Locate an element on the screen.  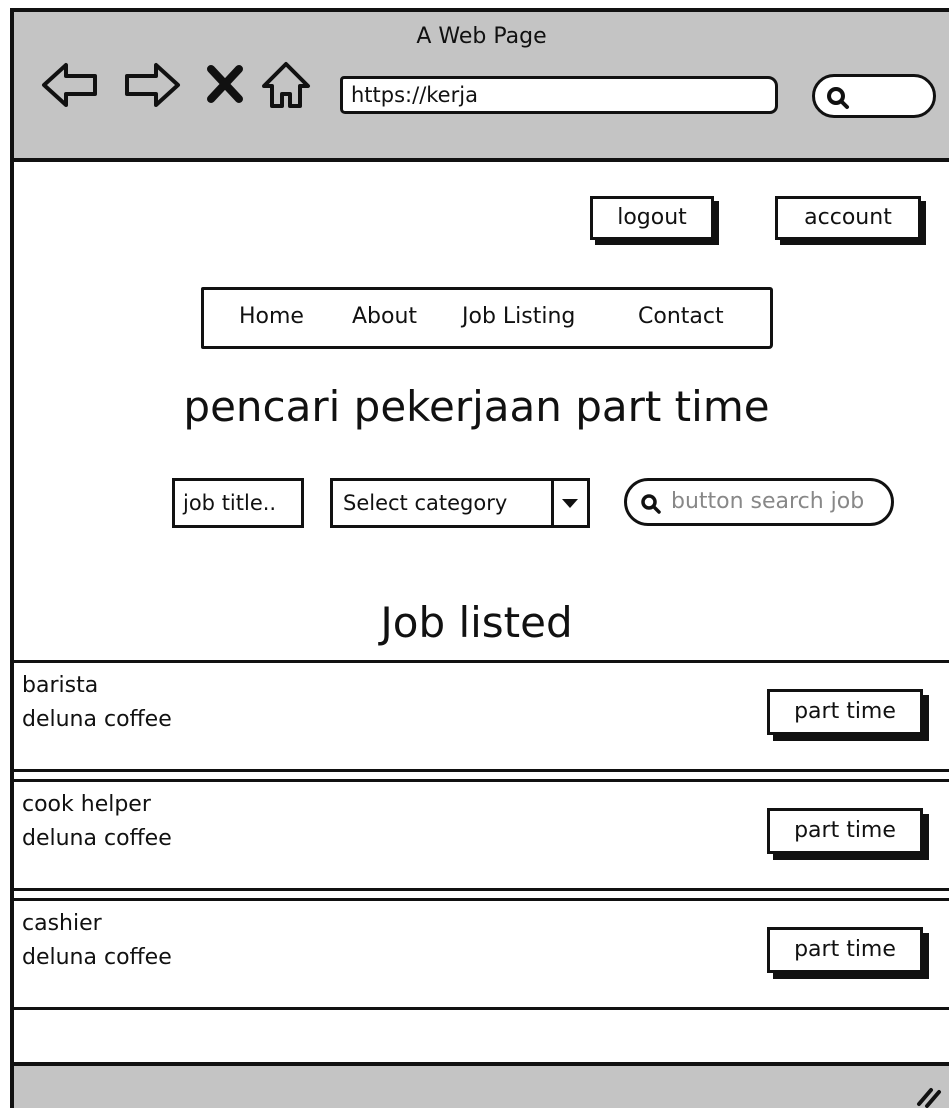
url-bar: https://kerja is located at coordinates (559, 95).